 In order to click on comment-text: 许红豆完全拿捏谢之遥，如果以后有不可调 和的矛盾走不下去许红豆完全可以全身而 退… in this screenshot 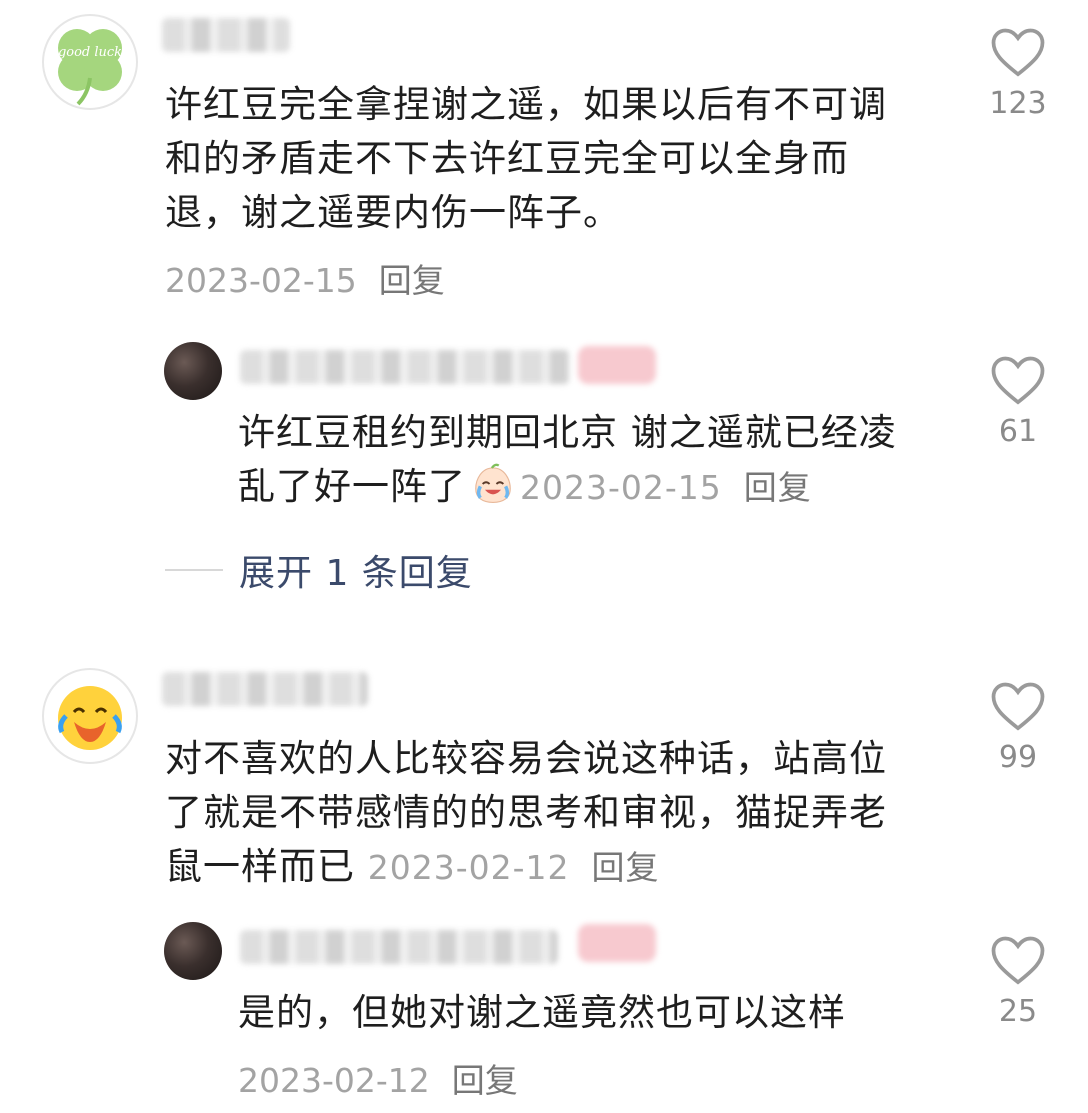, I will do `click(526, 158)`.